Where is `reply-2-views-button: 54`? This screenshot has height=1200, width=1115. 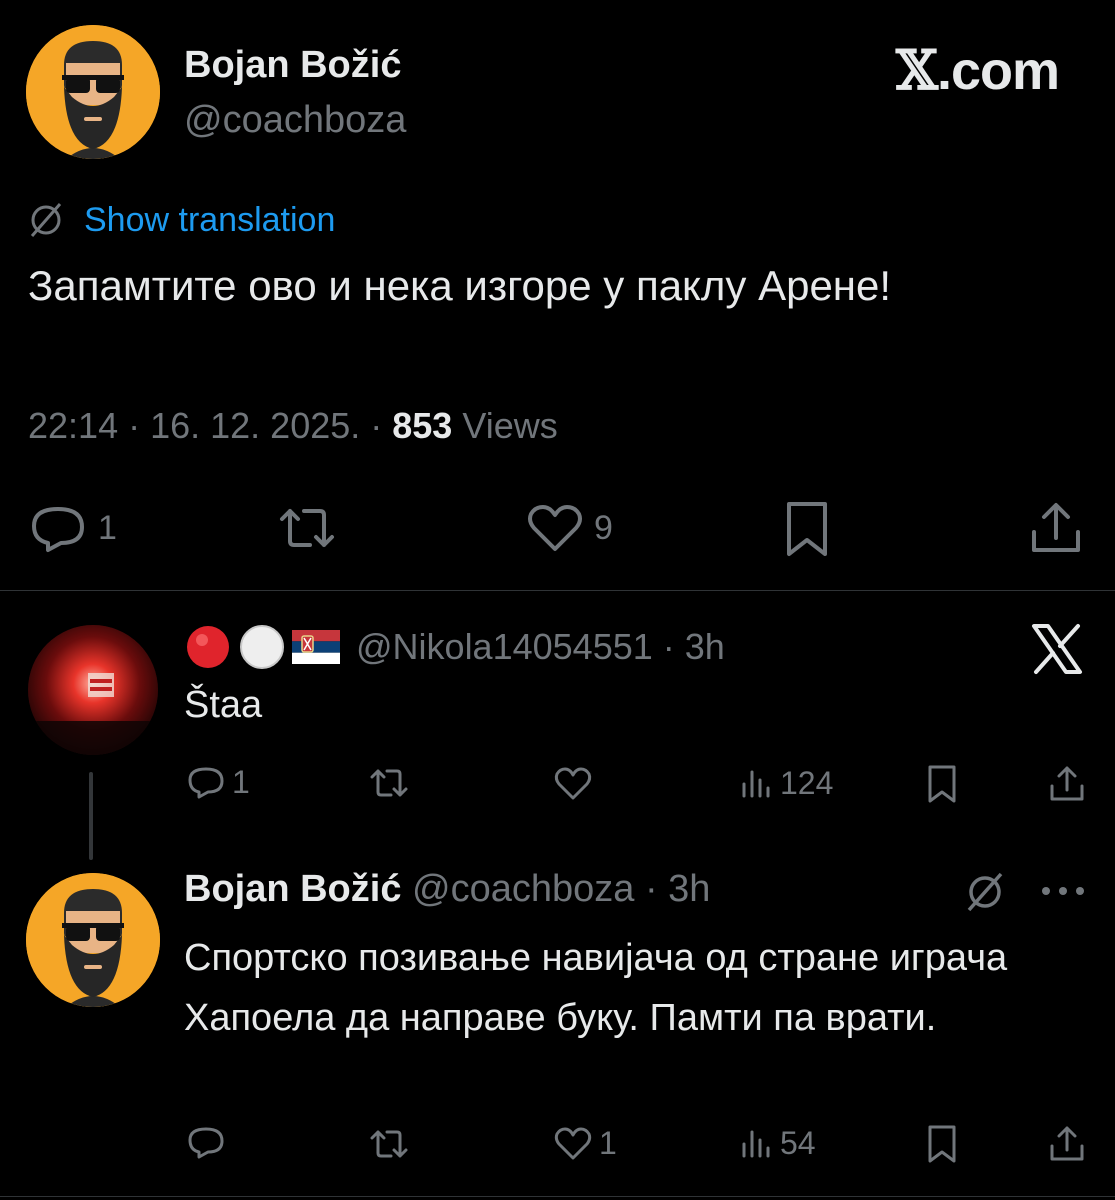
reply-2-views-button: 54 is located at coordinates (778, 1143).